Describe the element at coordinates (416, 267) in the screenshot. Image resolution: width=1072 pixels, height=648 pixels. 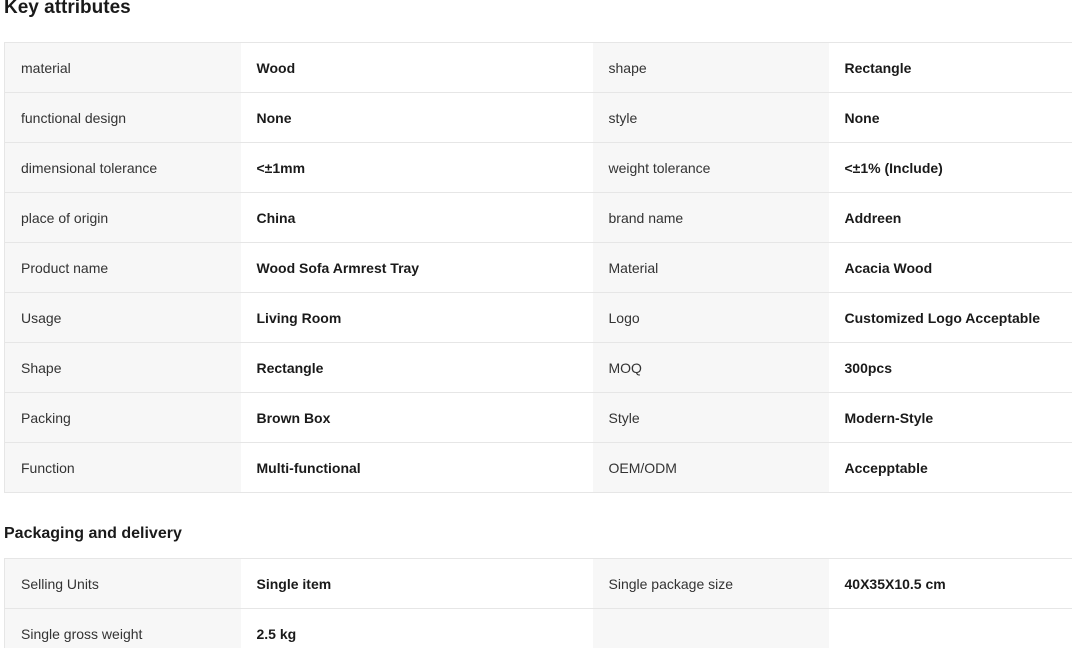
I see `attribute-value: Wood Sofa Armrest Tray` at that location.